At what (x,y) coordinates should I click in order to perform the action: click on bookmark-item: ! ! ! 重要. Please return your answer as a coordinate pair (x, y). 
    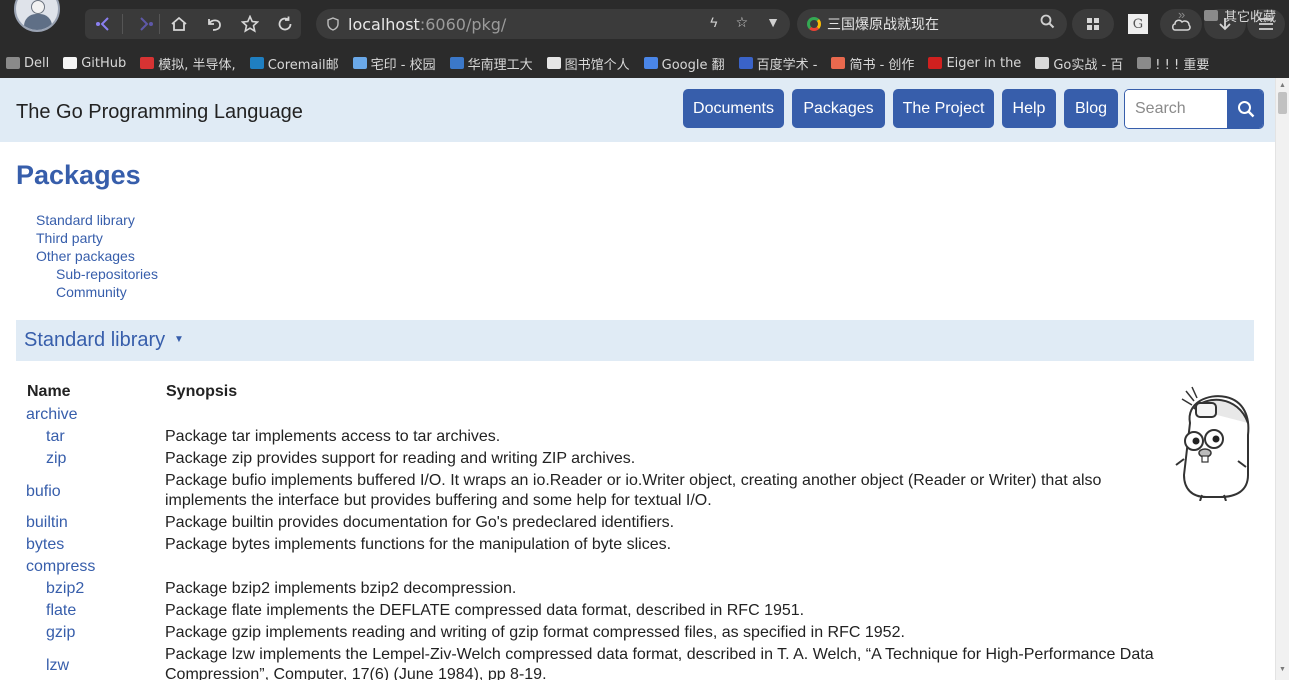
    Looking at the image, I should click on (1173, 63).